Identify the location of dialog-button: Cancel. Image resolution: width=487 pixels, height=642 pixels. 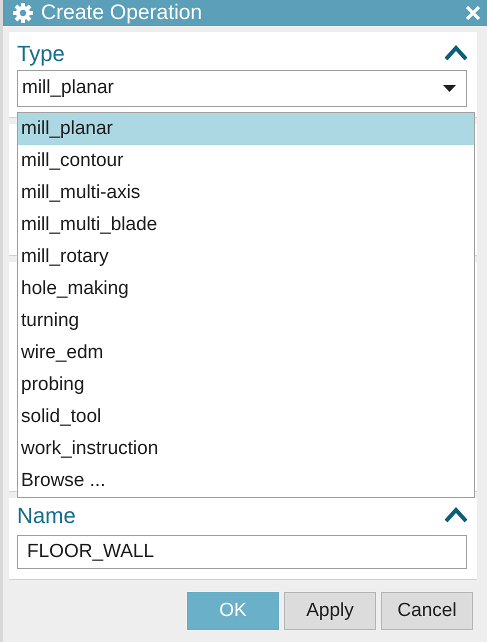
(427, 611).